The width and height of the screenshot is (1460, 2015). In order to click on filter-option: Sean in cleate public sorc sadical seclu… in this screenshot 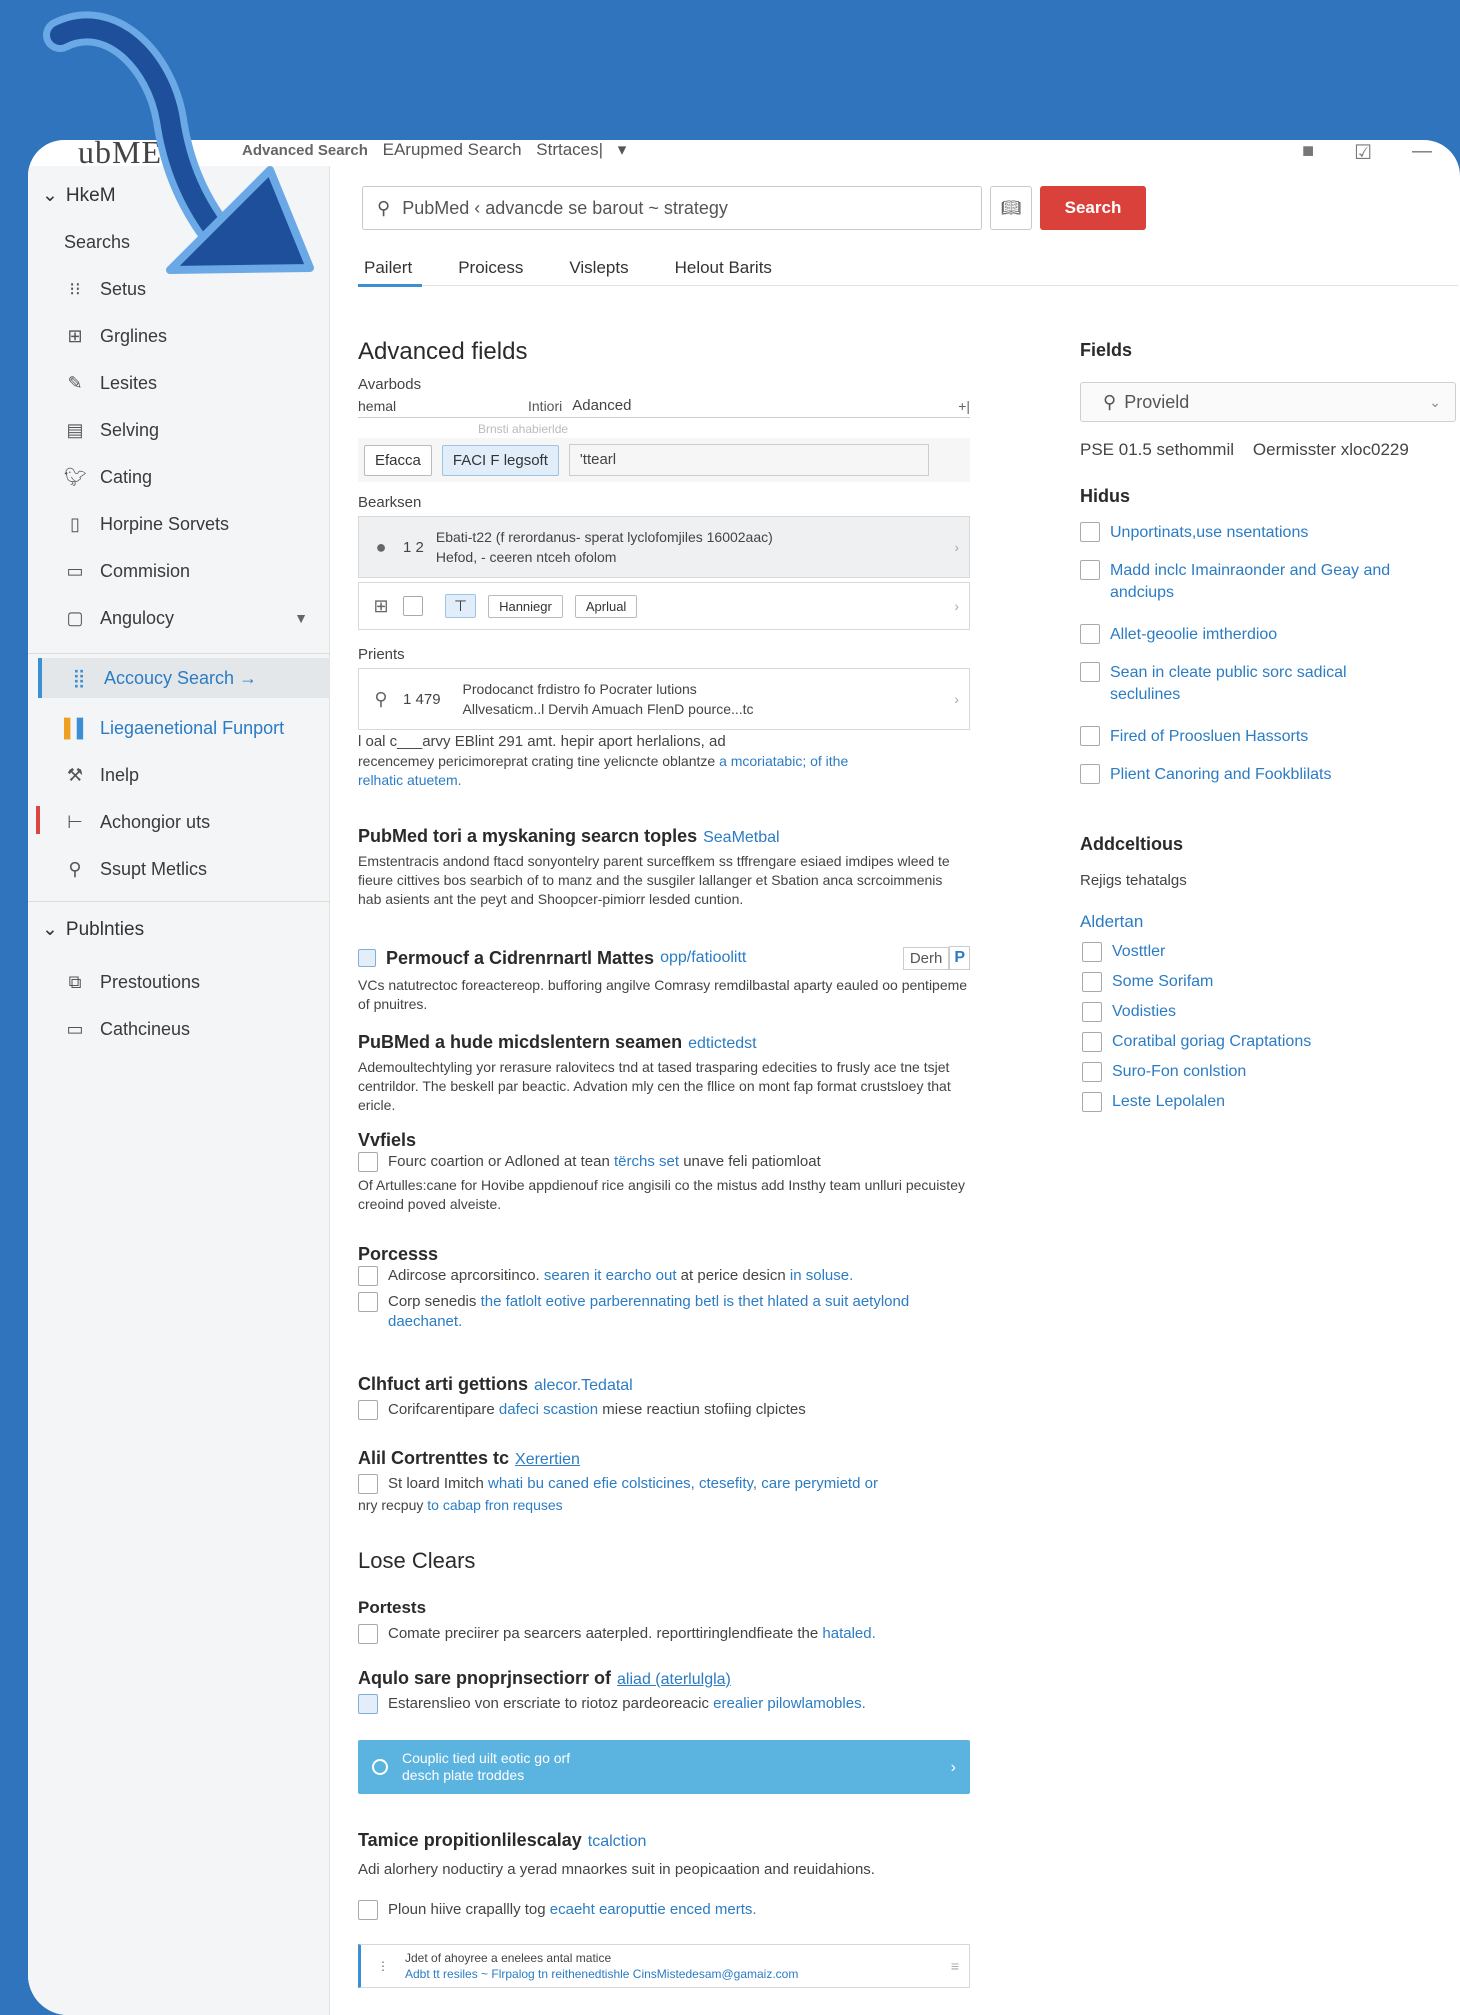, I will do `click(1270, 684)`.